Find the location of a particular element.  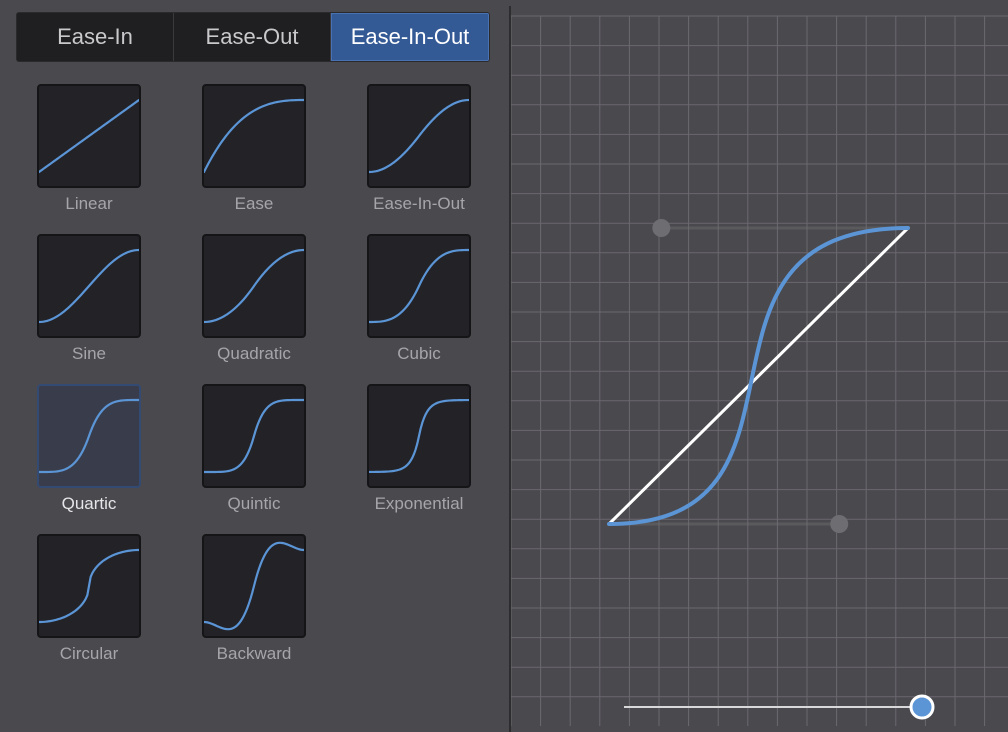

progress-slider-knob is located at coordinates (922, 707).